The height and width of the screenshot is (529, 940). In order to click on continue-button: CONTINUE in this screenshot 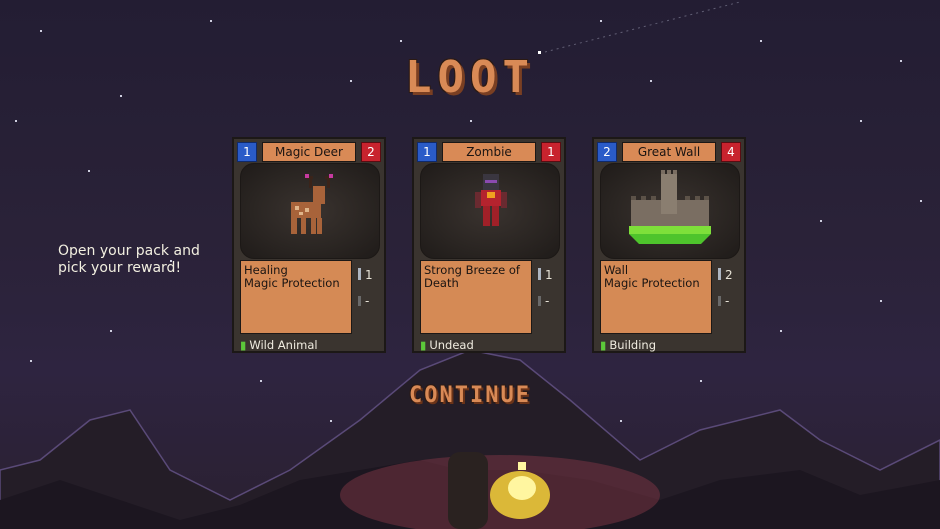, I will do `click(470, 395)`.